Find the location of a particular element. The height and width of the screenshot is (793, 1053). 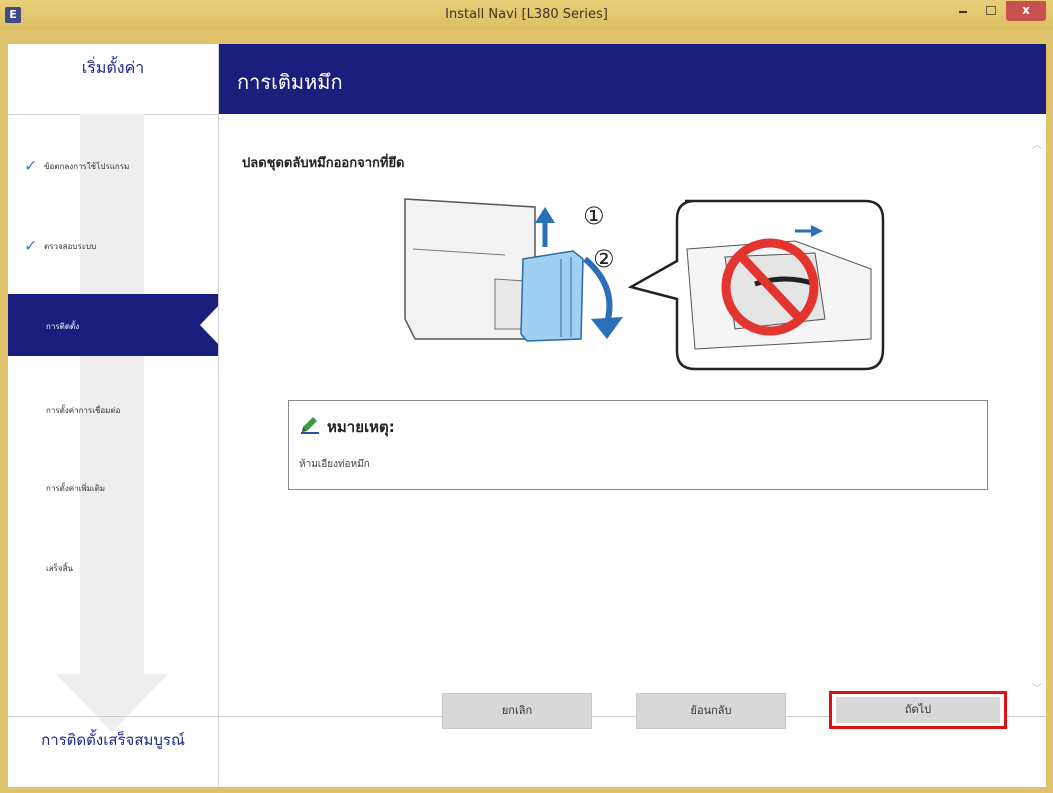

page-title: การเติมหมึก is located at coordinates (290, 82).